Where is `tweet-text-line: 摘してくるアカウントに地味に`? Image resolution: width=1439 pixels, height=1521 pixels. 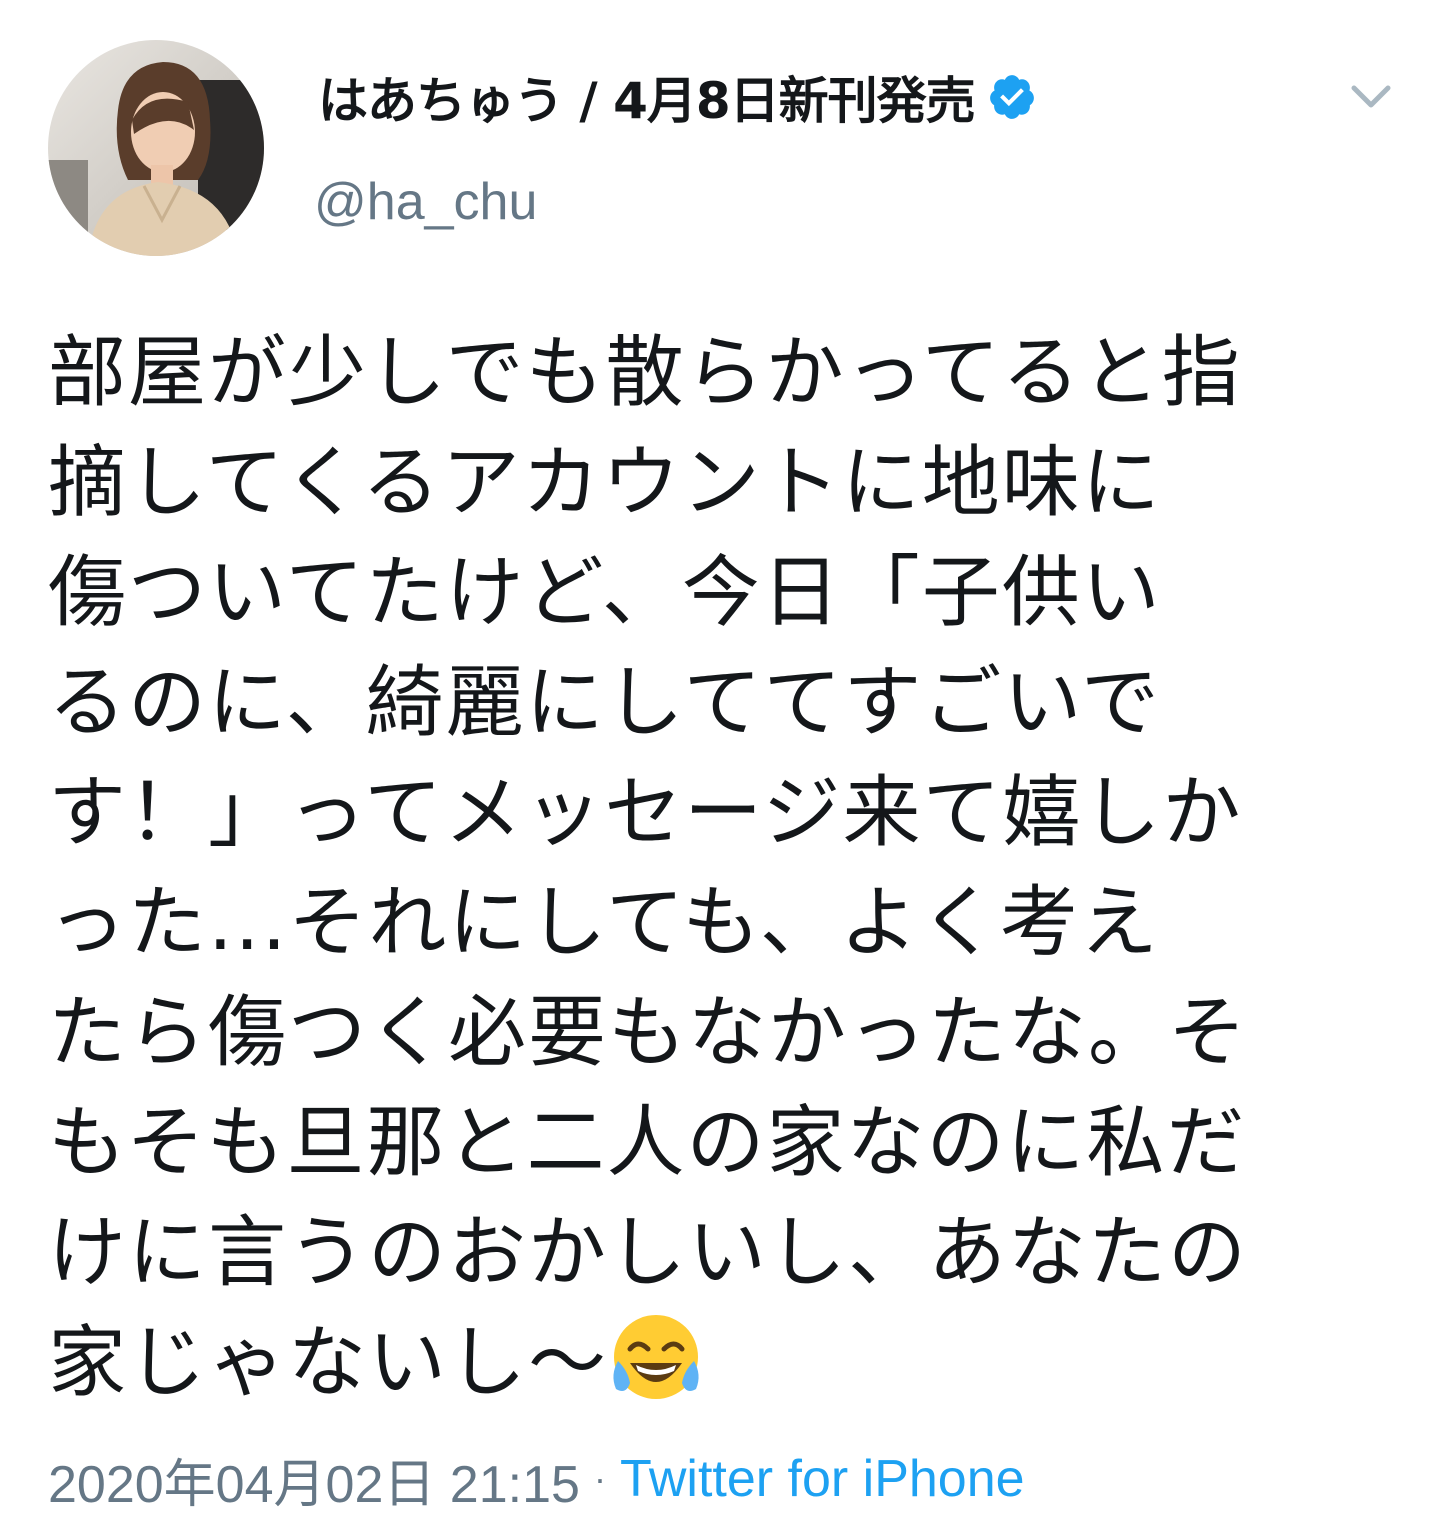 tweet-text-line: 摘してくるアカウントに地味に is located at coordinates (605, 483).